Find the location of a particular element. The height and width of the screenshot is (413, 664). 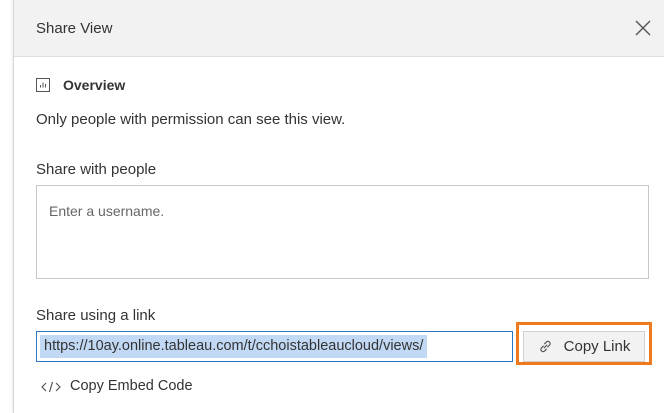

dialog-title: Share View is located at coordinates (74, 28).